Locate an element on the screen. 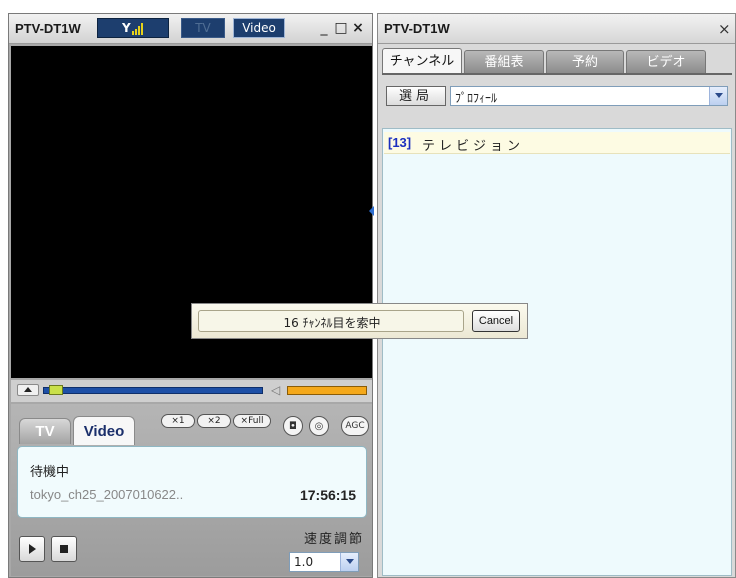 This screenshot has height=578, width=736. player-title: PTV-DT1W is located at coordinates (48, 28).